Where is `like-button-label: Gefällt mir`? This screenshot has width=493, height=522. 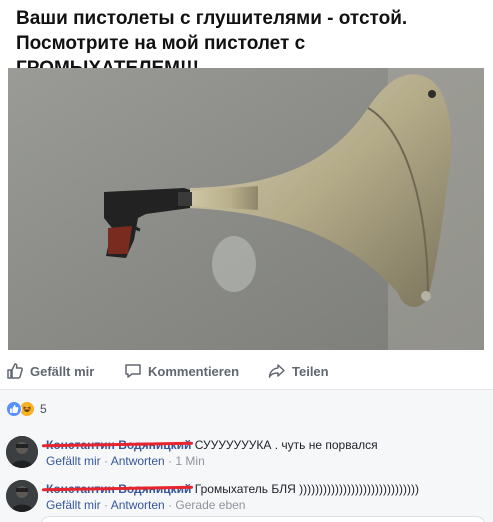 like-button-label: Gefällt mir is located at coordinates (62, 371).